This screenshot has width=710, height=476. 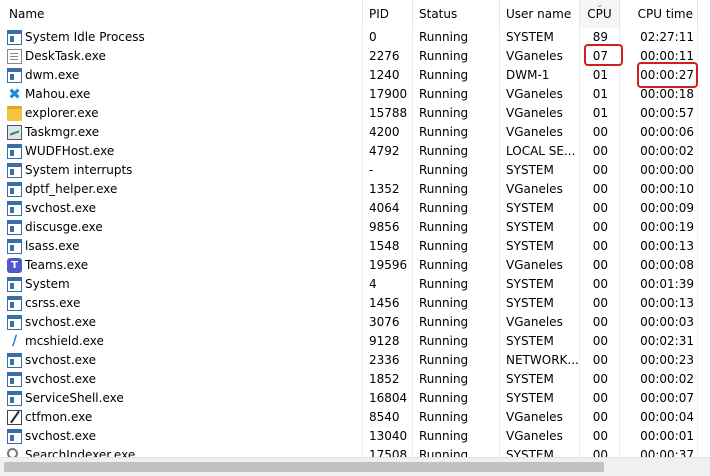 I want to click on table-row: ctfmon.exe 8540 Running VGaneles 00 00:00:04, so click(x=355, y=417).